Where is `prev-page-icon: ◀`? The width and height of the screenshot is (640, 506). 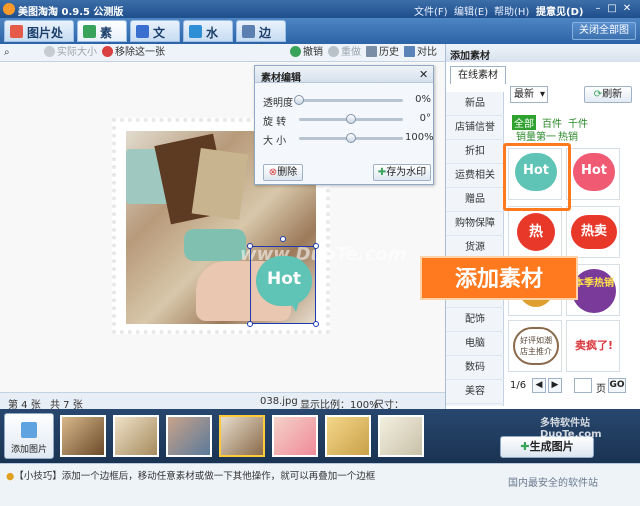 prev-page-icon: ◀ is located at coordinates (539, 385).